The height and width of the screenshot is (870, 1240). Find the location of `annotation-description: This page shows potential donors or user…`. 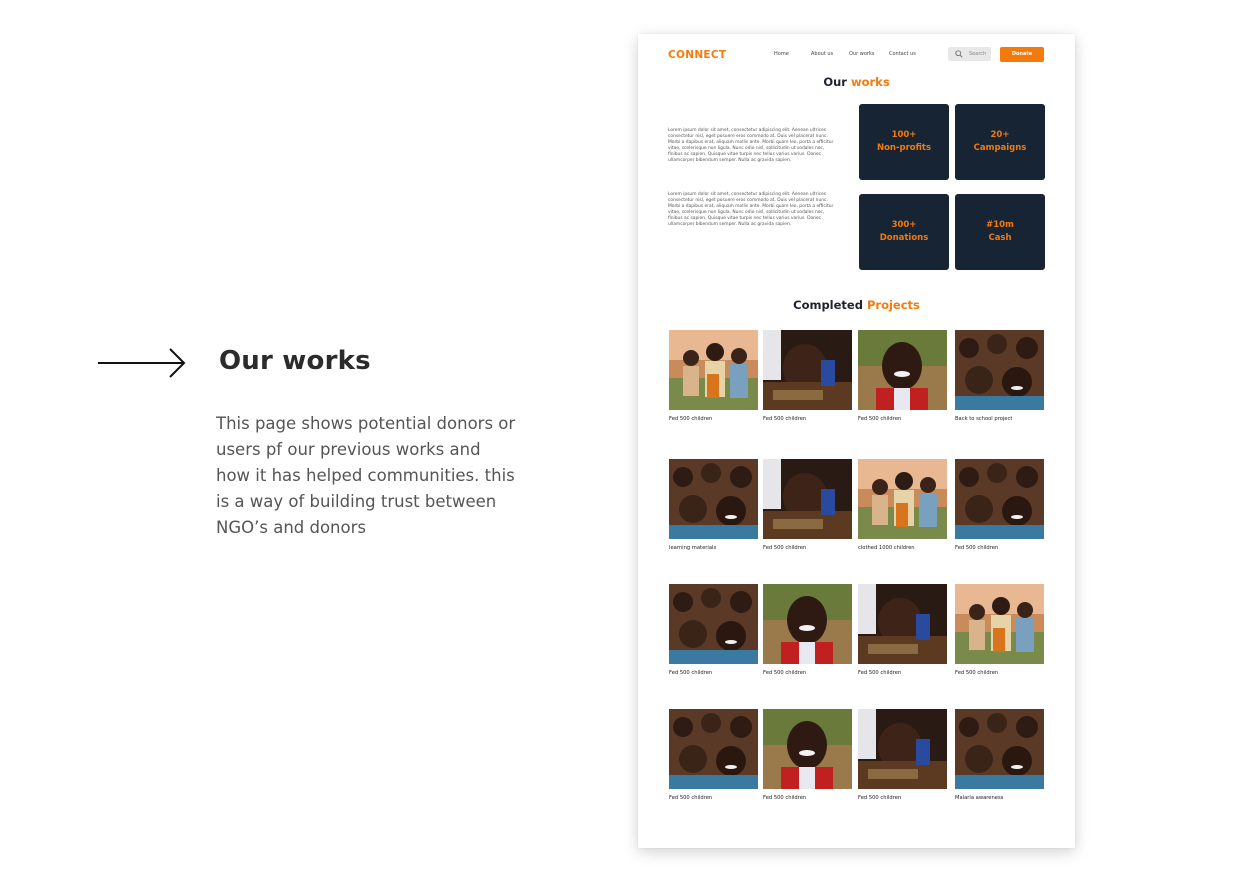

annotation-description: This page shows potential donors or user… is located at coordinates (366, 475).